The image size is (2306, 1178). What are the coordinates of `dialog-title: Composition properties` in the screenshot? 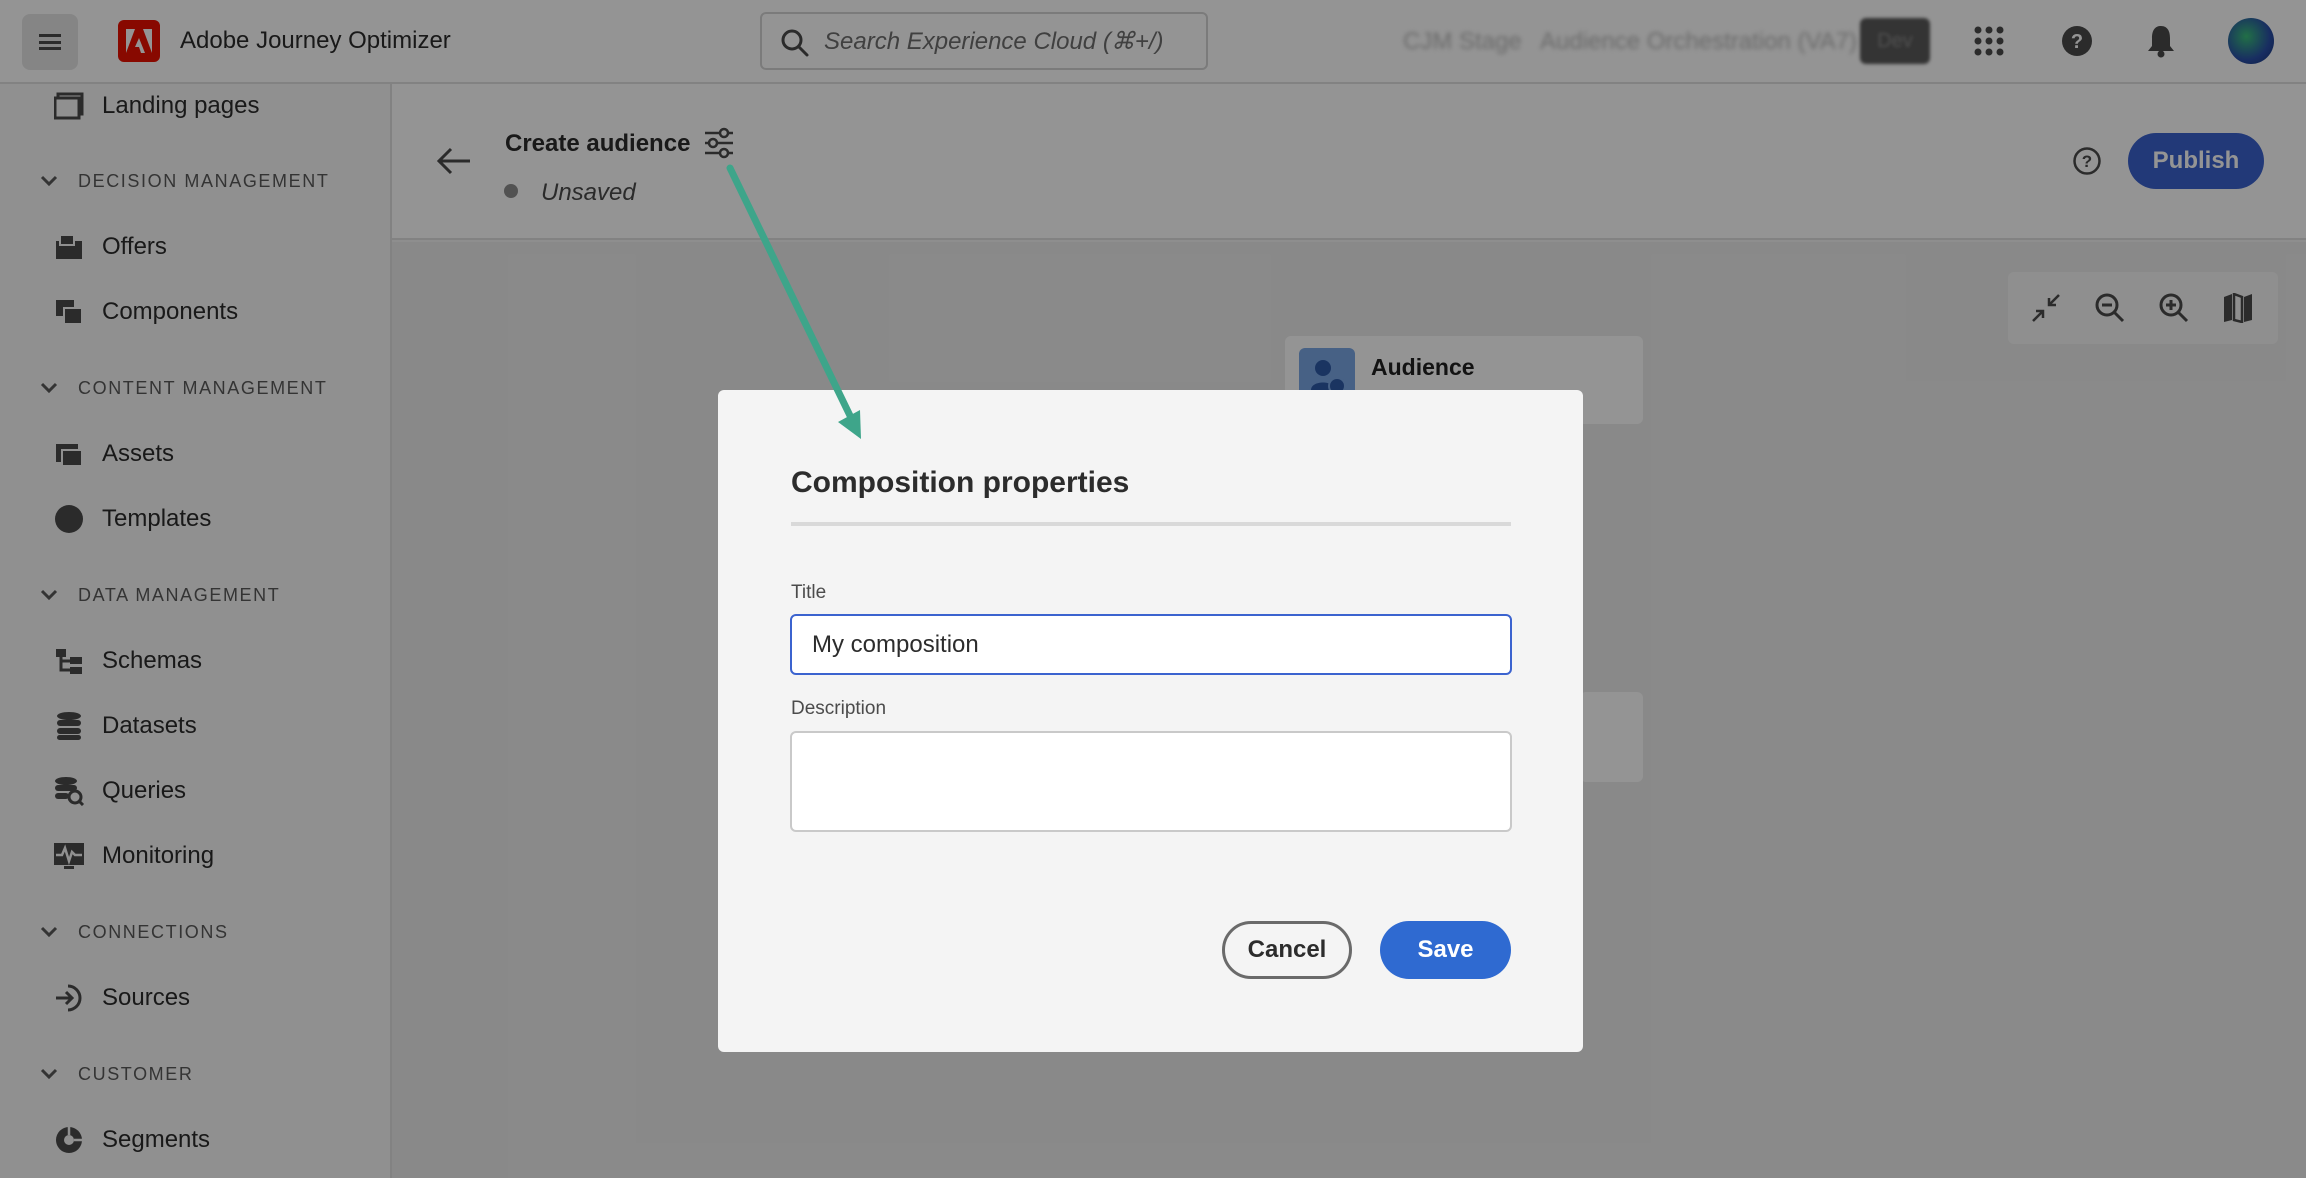 It's located at (960, 482).